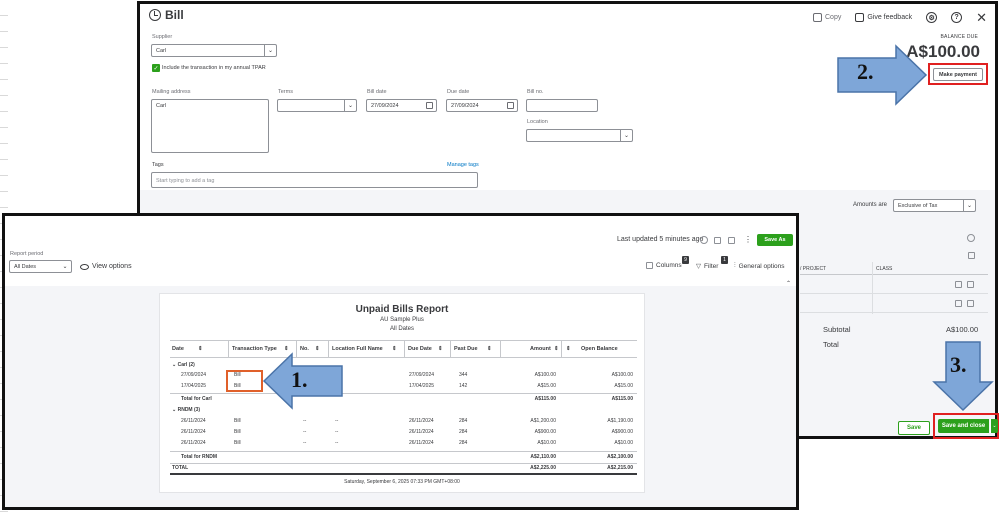 Image resolution: width=999 pixels, height=512 pixels. Describe the element at coordinates (183, 365) in the screenshot. I see `group-header-carl: ⌄ Carl (2)` at that location.